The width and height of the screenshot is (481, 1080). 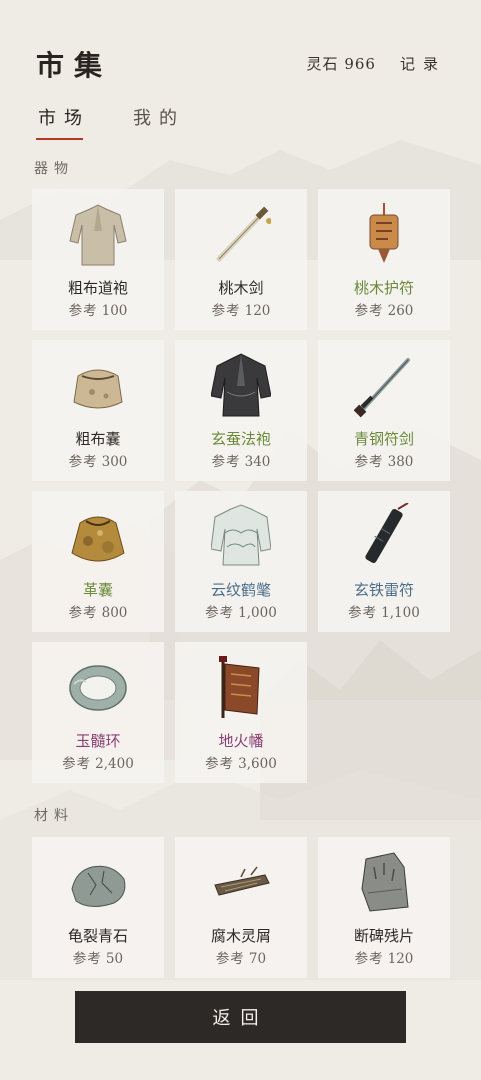 What do you see at coordinates (242, 881) in the screenshot?
I see `rotten-wood-icon` at bounding box center [242, 881].